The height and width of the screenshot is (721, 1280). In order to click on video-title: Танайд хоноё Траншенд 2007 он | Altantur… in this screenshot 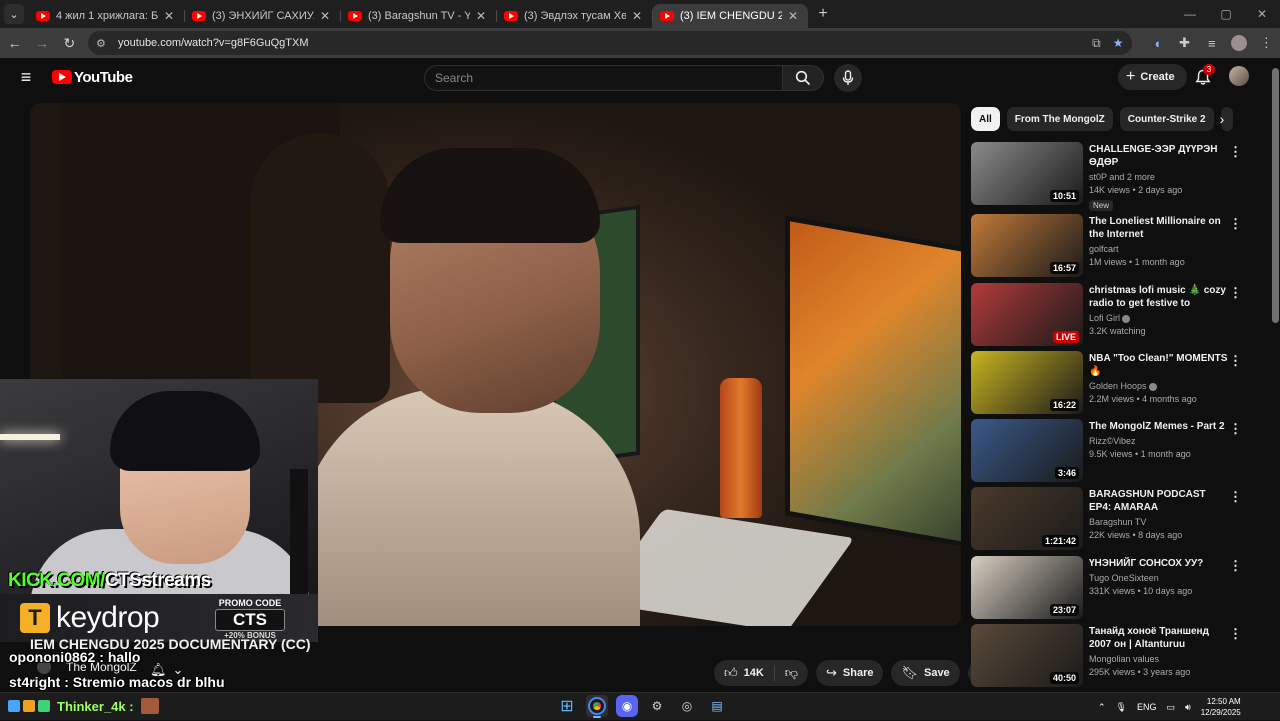, I will do `click(1159, 638)`.